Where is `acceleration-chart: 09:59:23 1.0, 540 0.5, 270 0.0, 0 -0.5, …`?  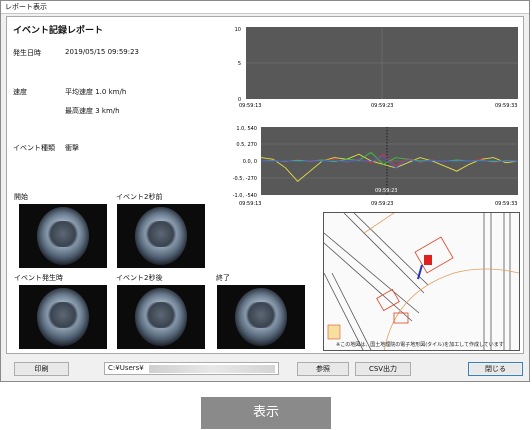 acceleration-chart: 09:59:23 1.0, 540 0.5, 270 0.0, 0 -0.5, … is located at coordinates (376, 166).